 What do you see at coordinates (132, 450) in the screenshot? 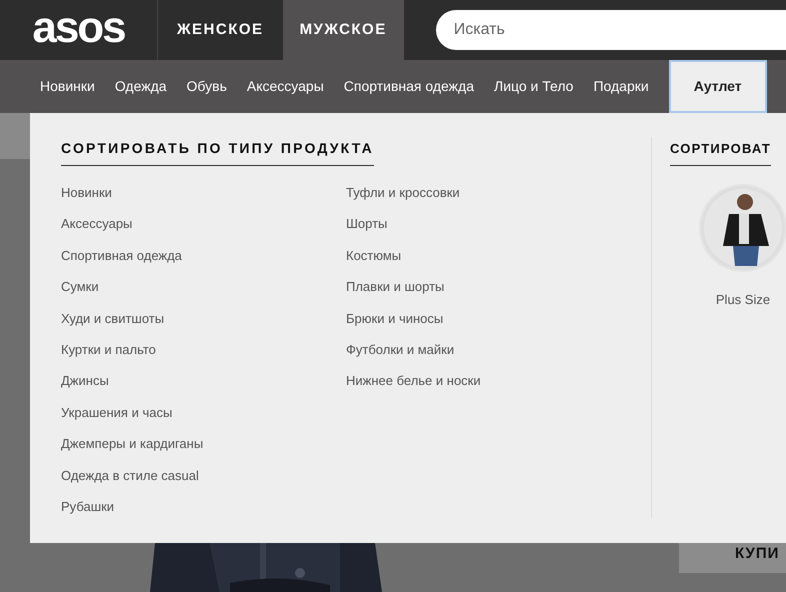
I see `category-link: Джемперы и кардиганы` at bounding box center [132, 450].